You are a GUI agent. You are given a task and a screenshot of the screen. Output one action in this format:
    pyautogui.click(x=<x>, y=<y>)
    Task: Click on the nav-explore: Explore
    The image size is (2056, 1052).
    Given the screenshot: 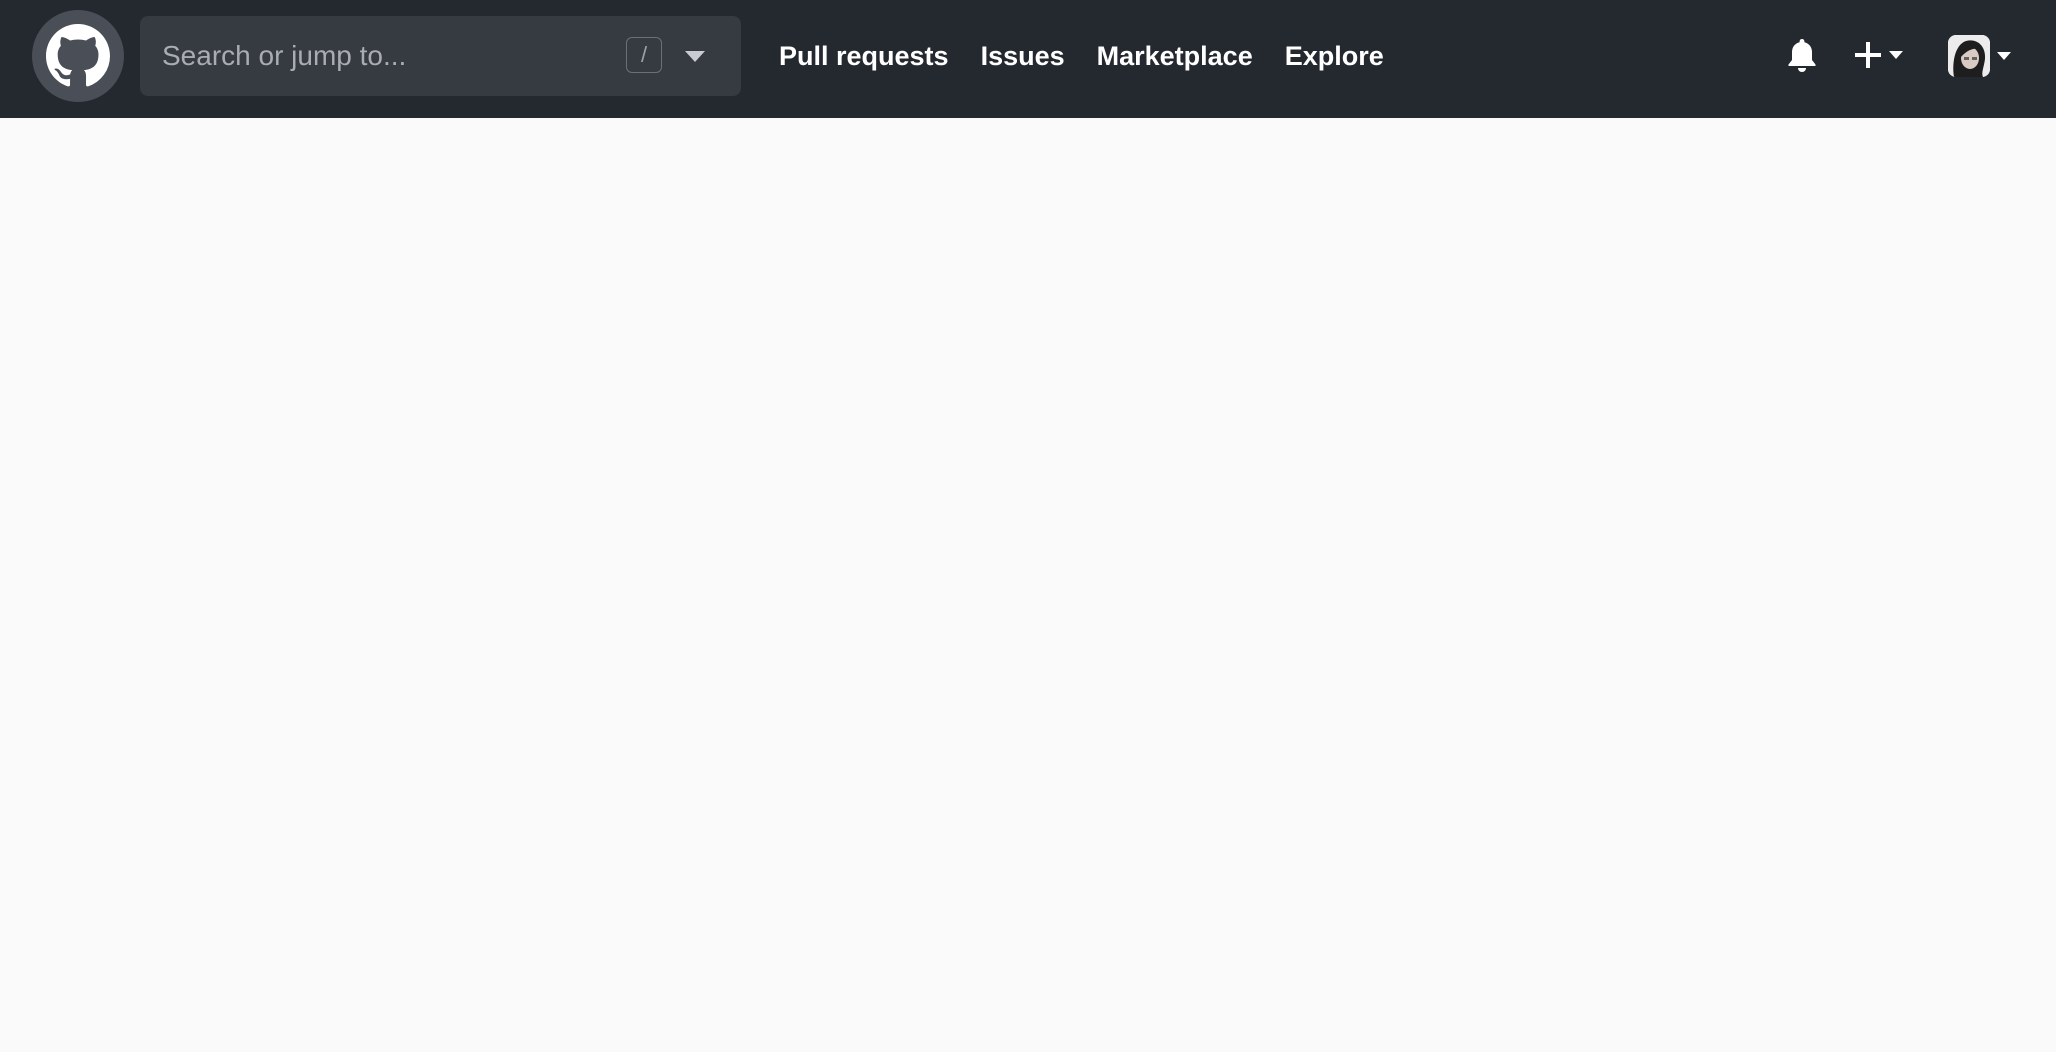 What is the action you would take?
    pyautogui.click(x=1334, y=56)
    